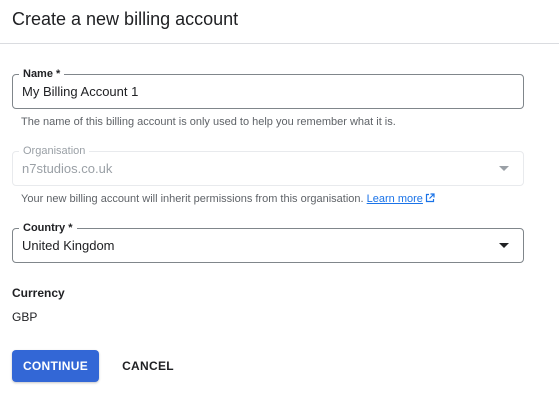  Describe the element at coordinates (25, 317) in the screenshot. I see `currency-value: GBP` at that location.